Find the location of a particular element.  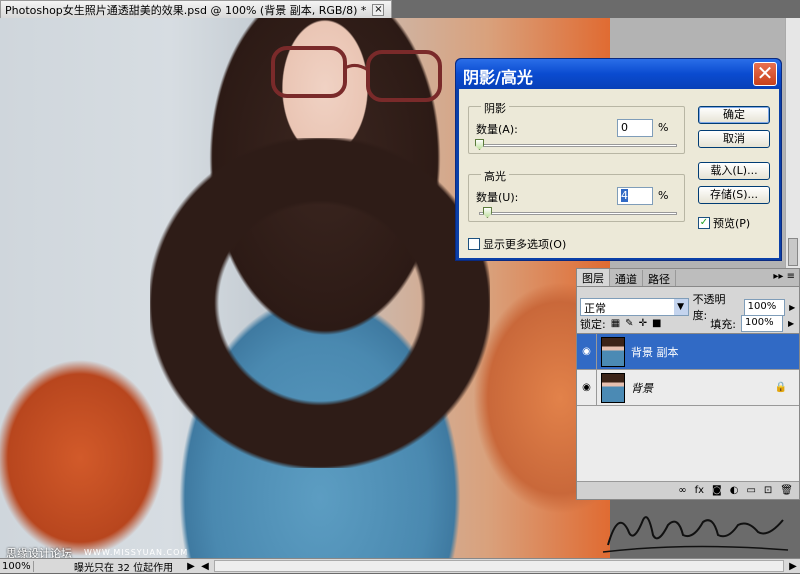

cancel-button: 取消 is located at coordinates (734, 139).